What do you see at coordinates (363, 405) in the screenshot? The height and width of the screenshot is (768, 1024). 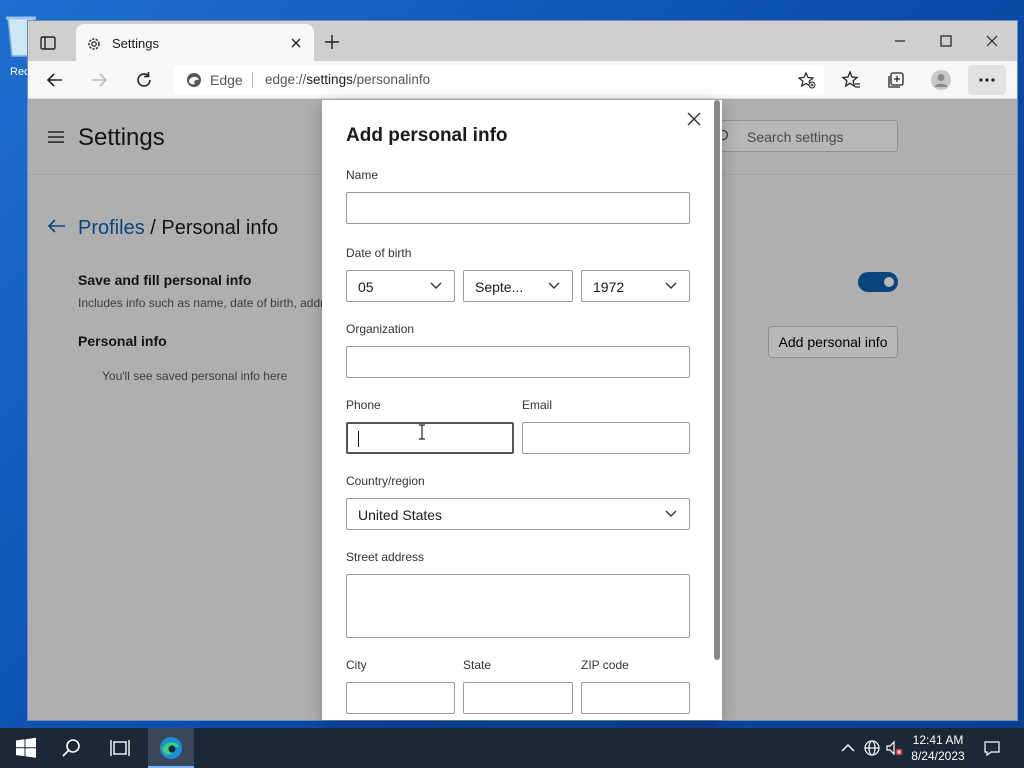 I see `phone-label: Phone` at bounding box center [363, 405].